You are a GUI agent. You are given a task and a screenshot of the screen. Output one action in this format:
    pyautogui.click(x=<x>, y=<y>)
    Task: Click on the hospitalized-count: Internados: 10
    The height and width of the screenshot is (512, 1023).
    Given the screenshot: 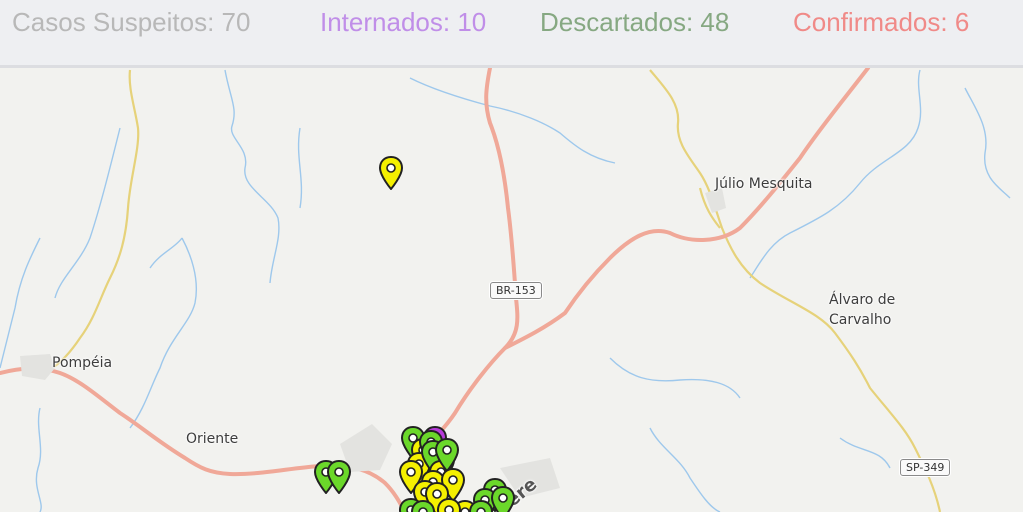 What is the action you would take?
    pyautogui.click(x=403, y=22)
    